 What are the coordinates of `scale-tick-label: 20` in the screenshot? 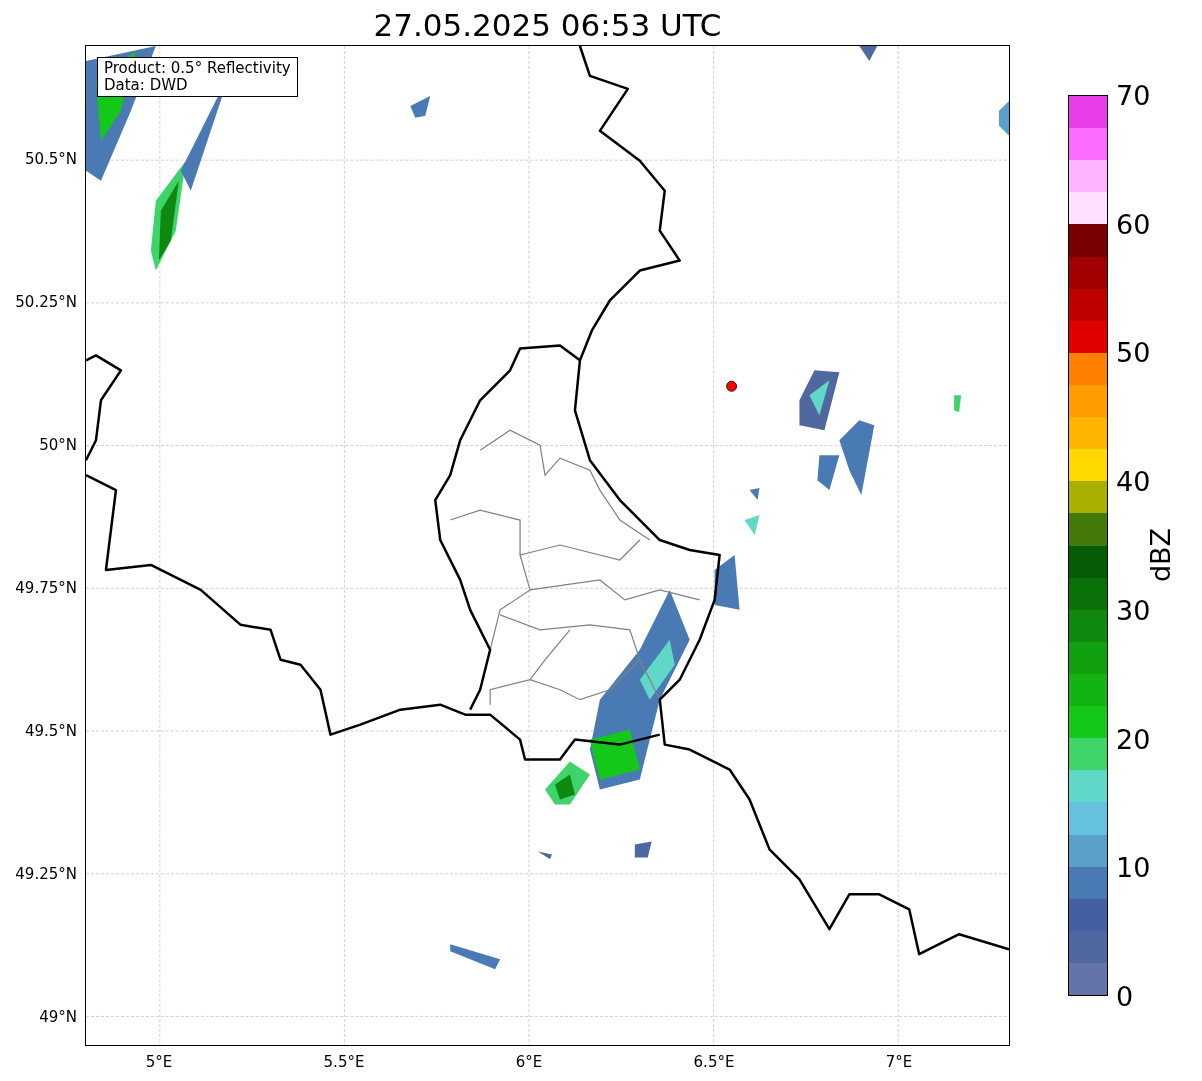 It's located at (1133, 739).